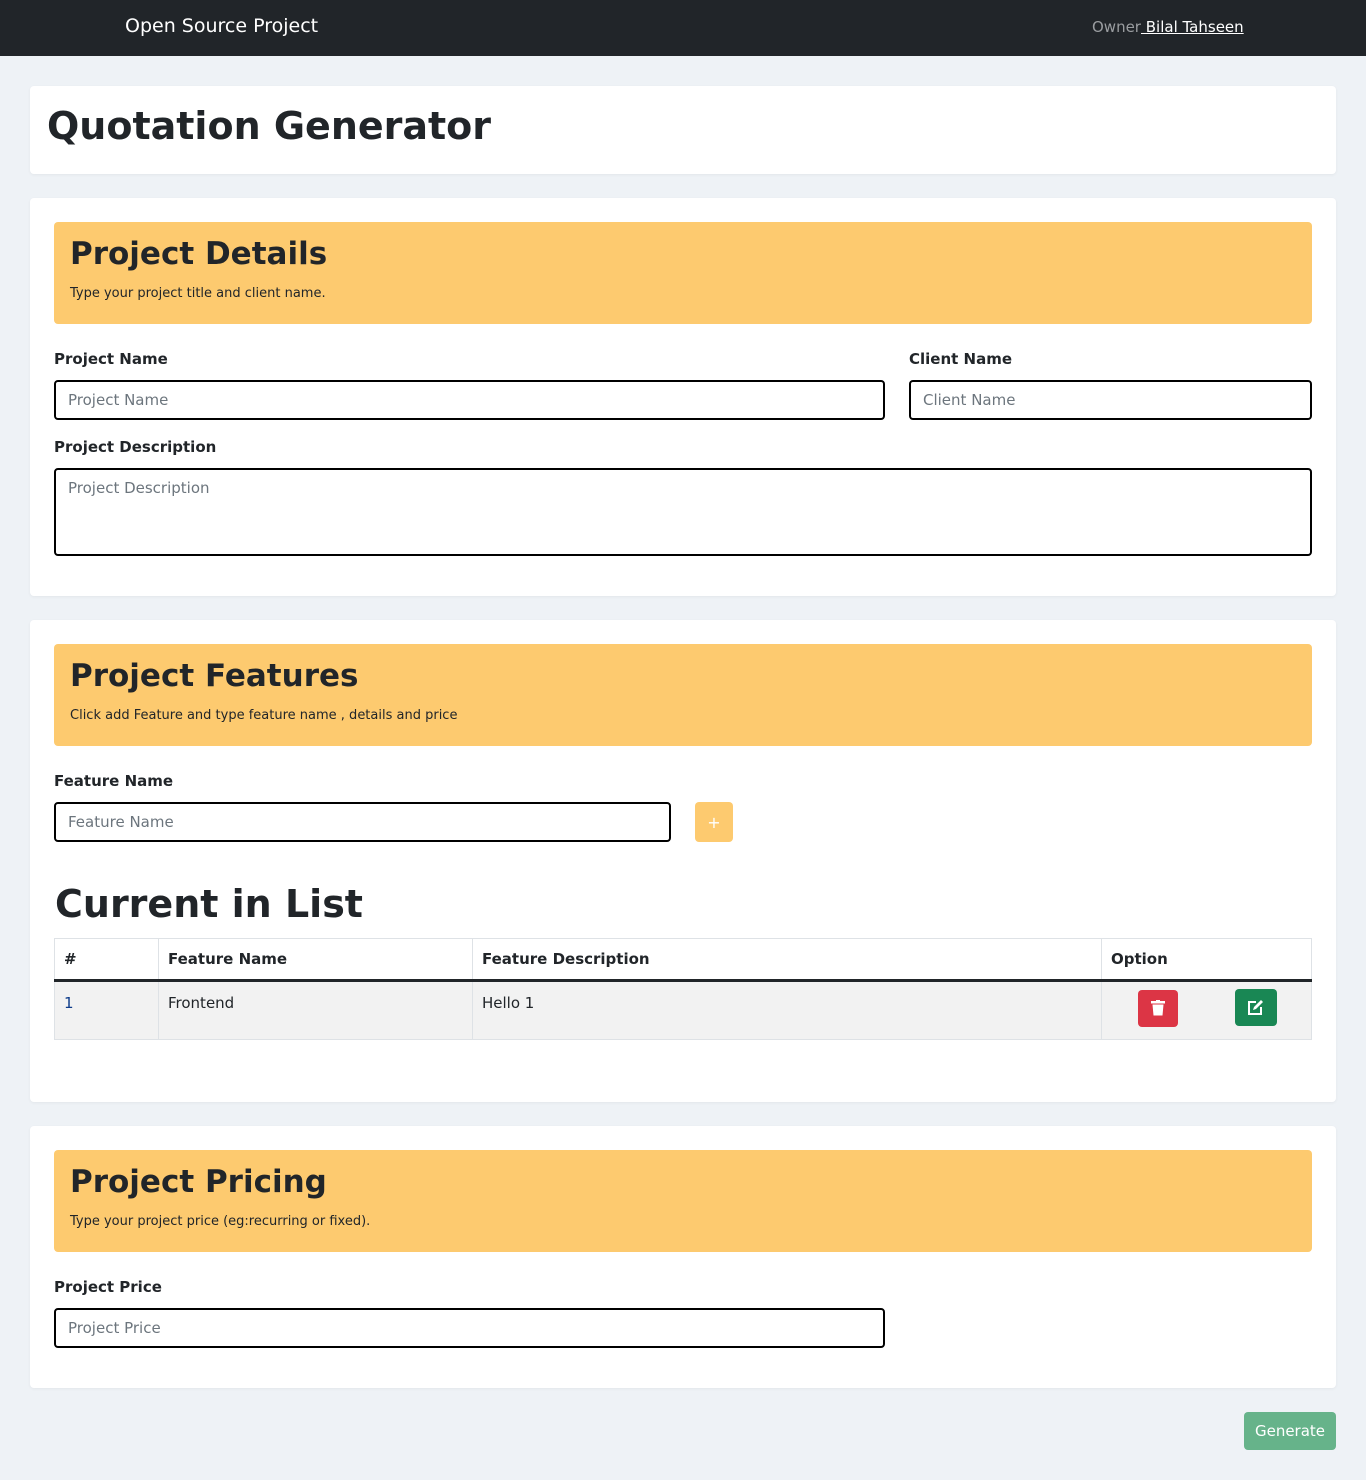  What do you see at coordinates (1290, 1431) in the screenshot?
I see `generate-button: Generate` at bounding box center [1290, 1431].